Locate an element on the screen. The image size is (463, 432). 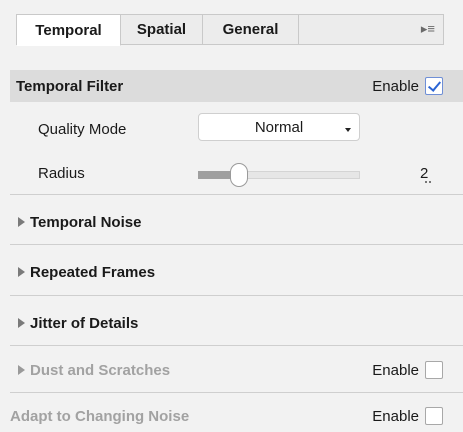
temporal-filter-enable-checkbox is located at coordinates (434, 86).